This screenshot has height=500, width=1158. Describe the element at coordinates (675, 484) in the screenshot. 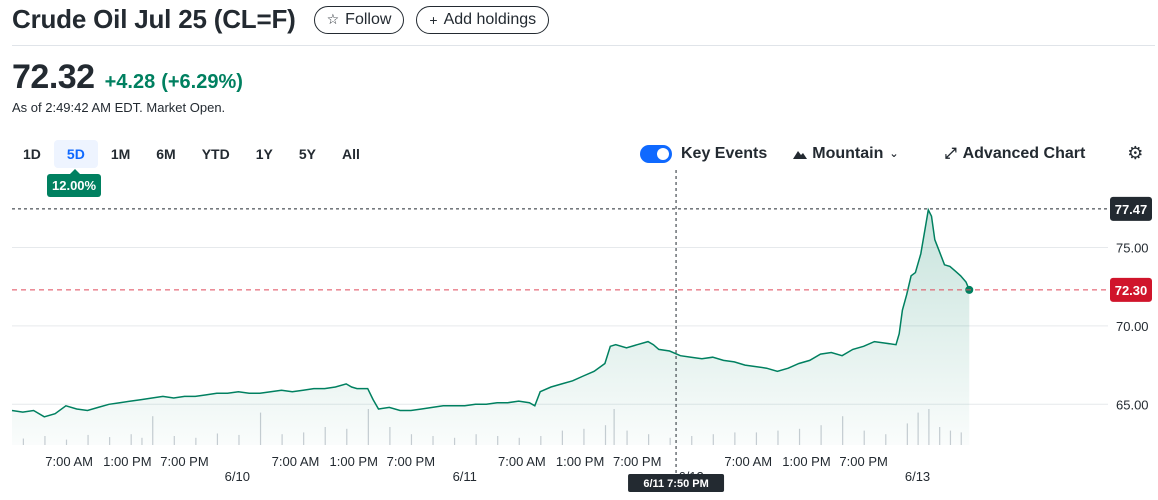

I see `crosshair-label: 6/11 7:50 PM` at that location.